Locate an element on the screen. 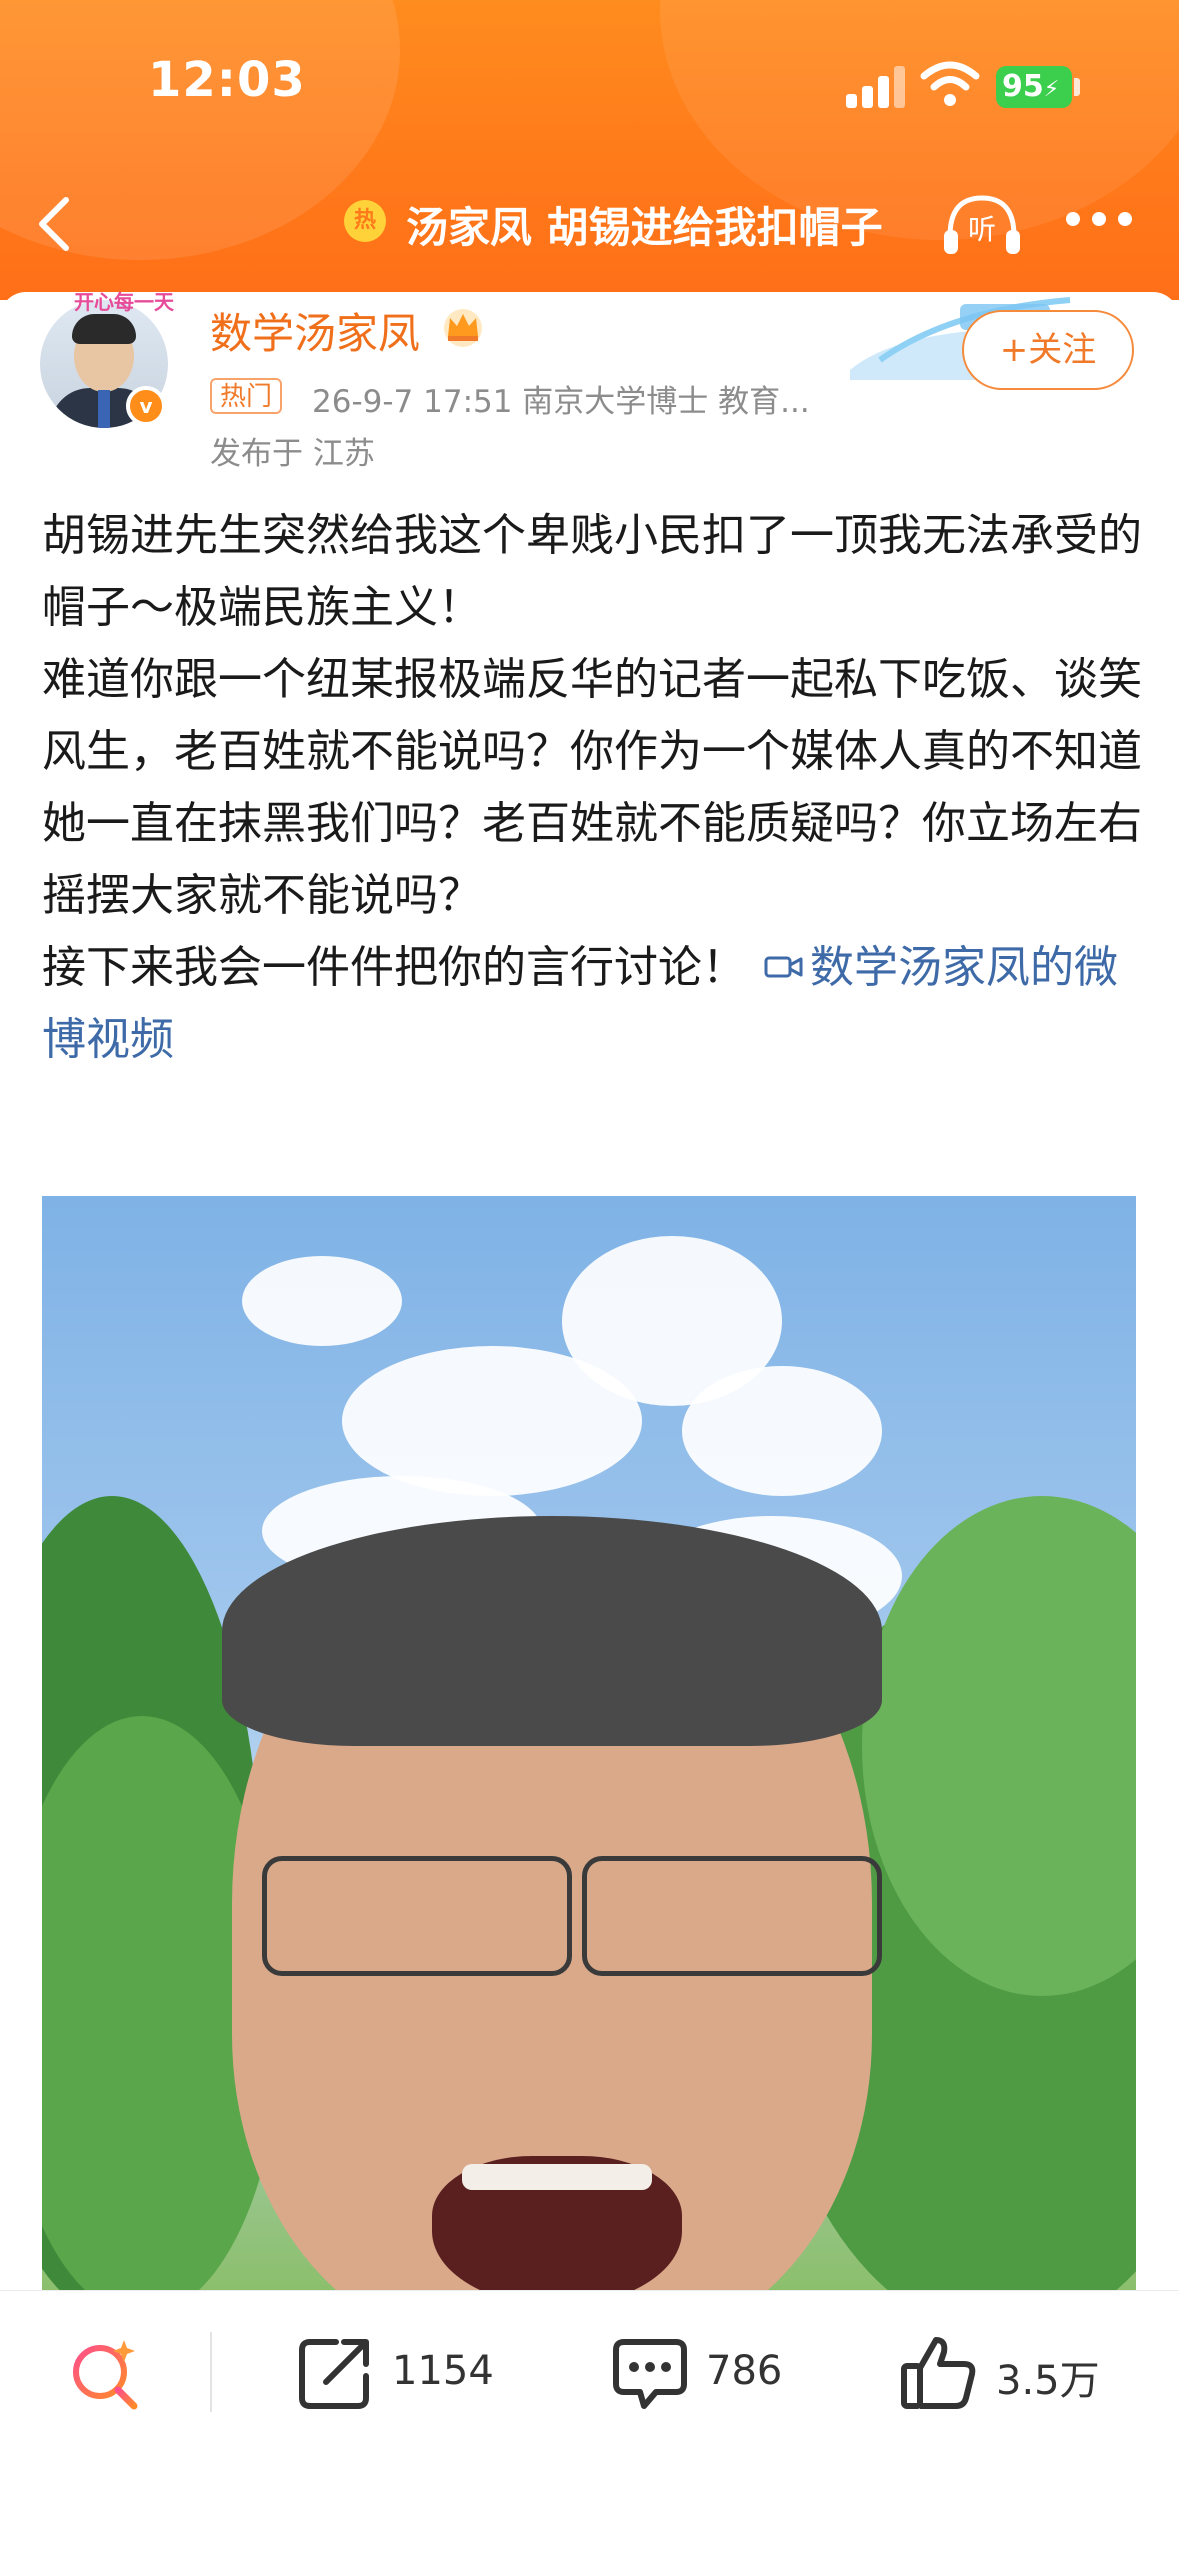 The width and height of the screenshot is (1179, 2557). battery-level: 95 is located at coordinates (1023, 86).